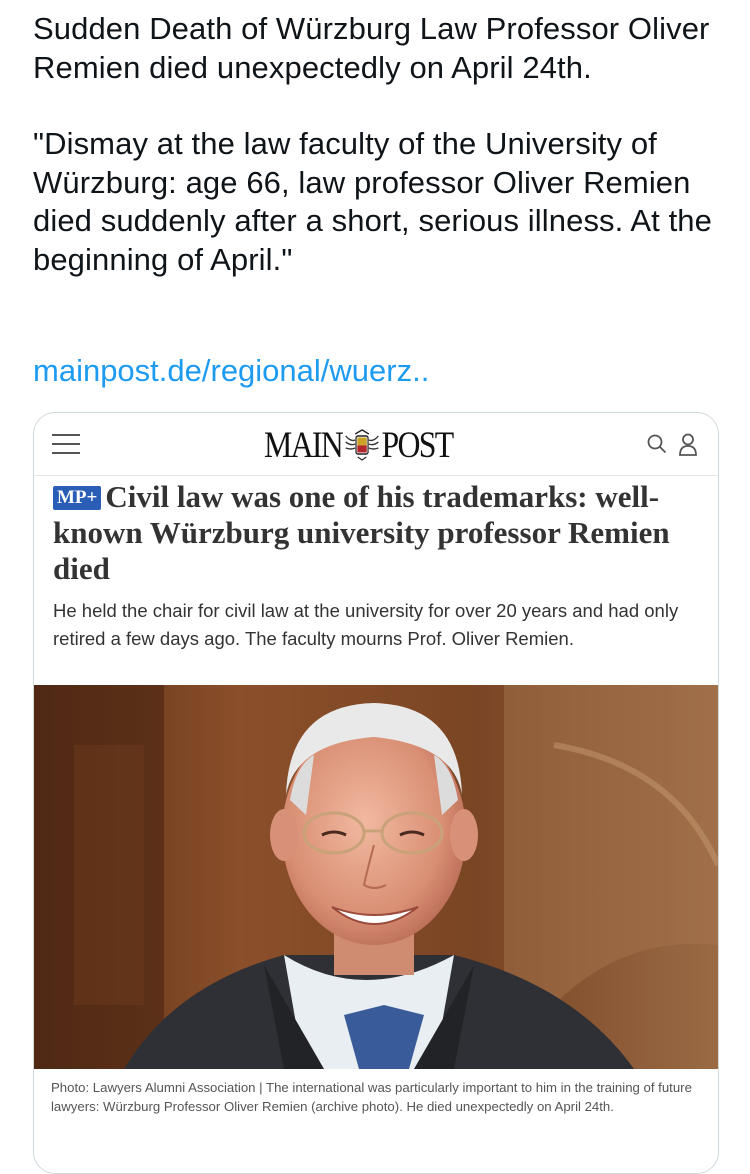 Image resolution: width=750 pixels, height=1174 pixels. What do you see at coordinates (418, 445) in the screenshot?
I see `logo-text-post: POST` at bounding box center [418, 445].